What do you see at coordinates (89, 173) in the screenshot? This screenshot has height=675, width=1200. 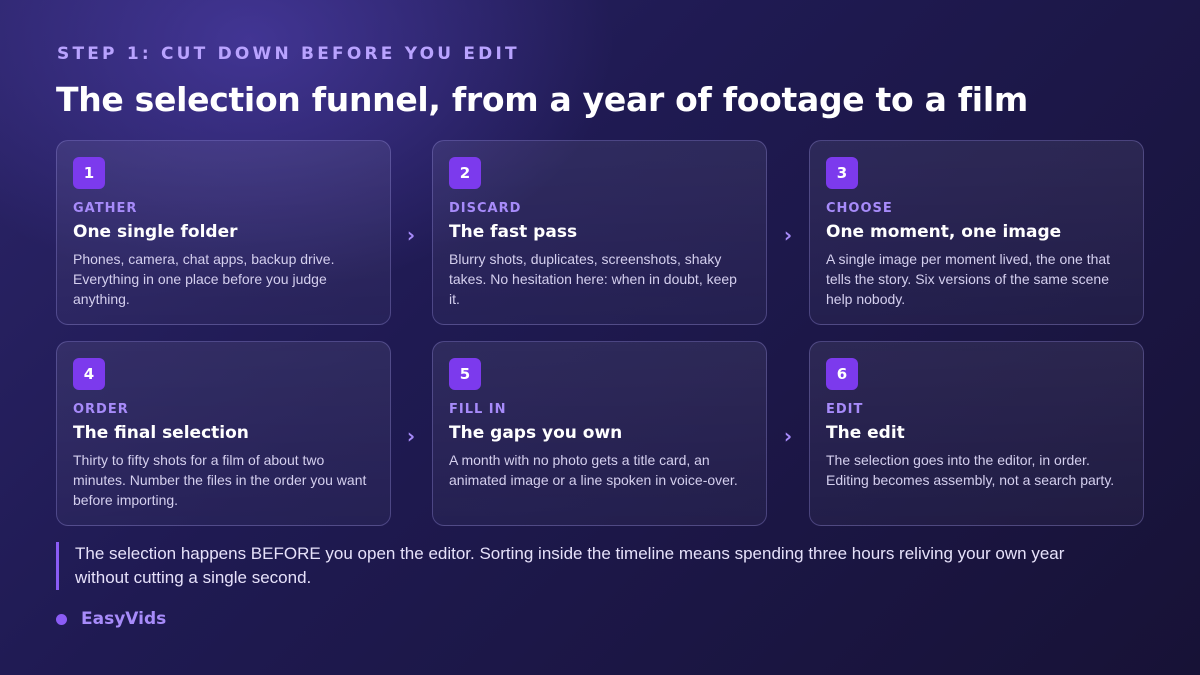 I see `step-number-badge: 1` at bounding box center [89, 173].